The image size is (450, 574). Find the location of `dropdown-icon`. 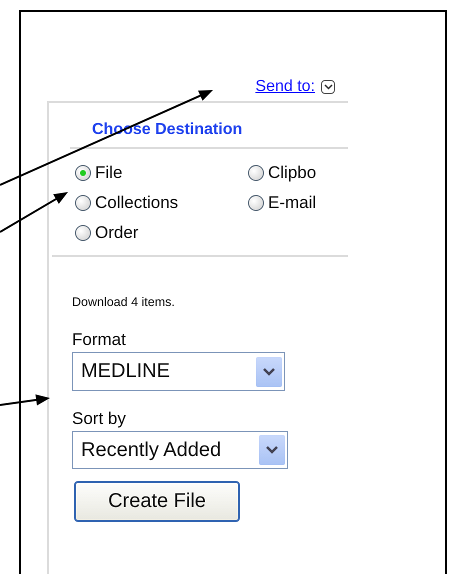

dropdown-icon is located at coordinates (328, 87).